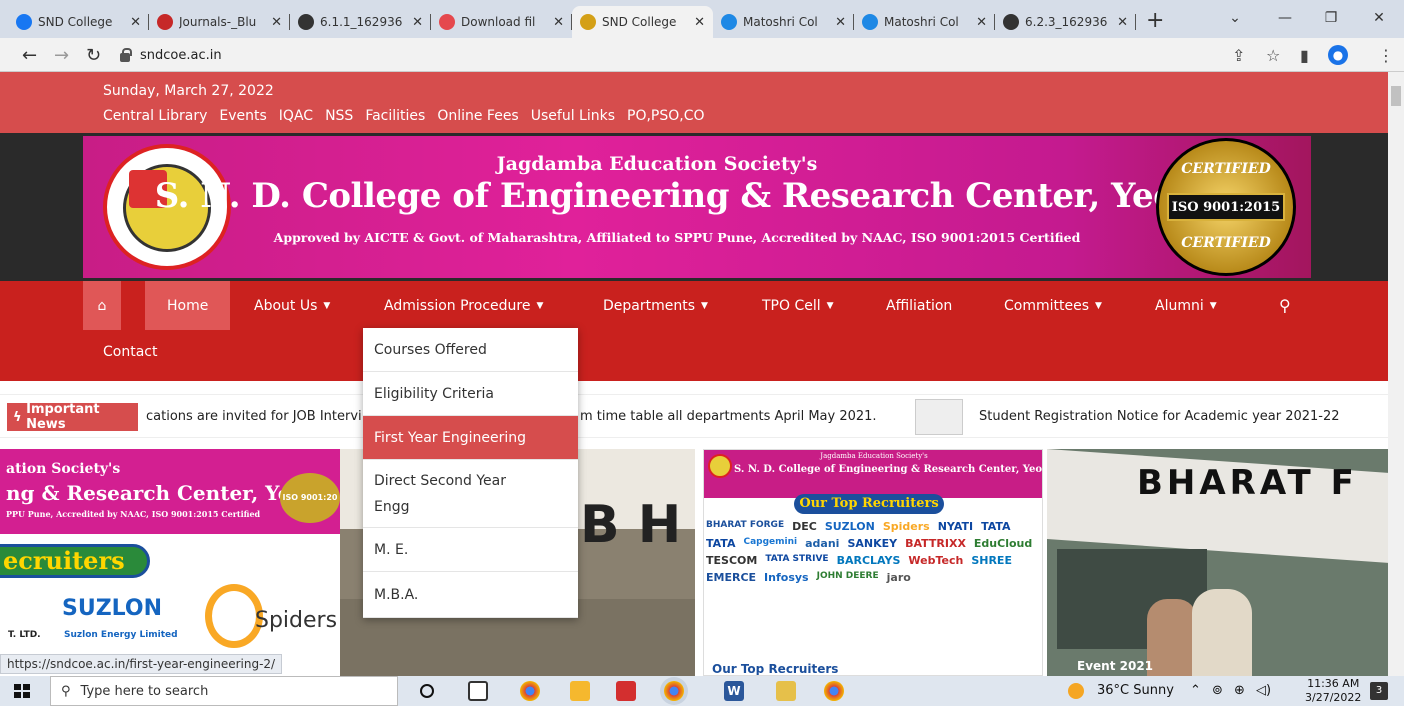  I want to click on close-window-icon: ✕, so click(1379, 18).